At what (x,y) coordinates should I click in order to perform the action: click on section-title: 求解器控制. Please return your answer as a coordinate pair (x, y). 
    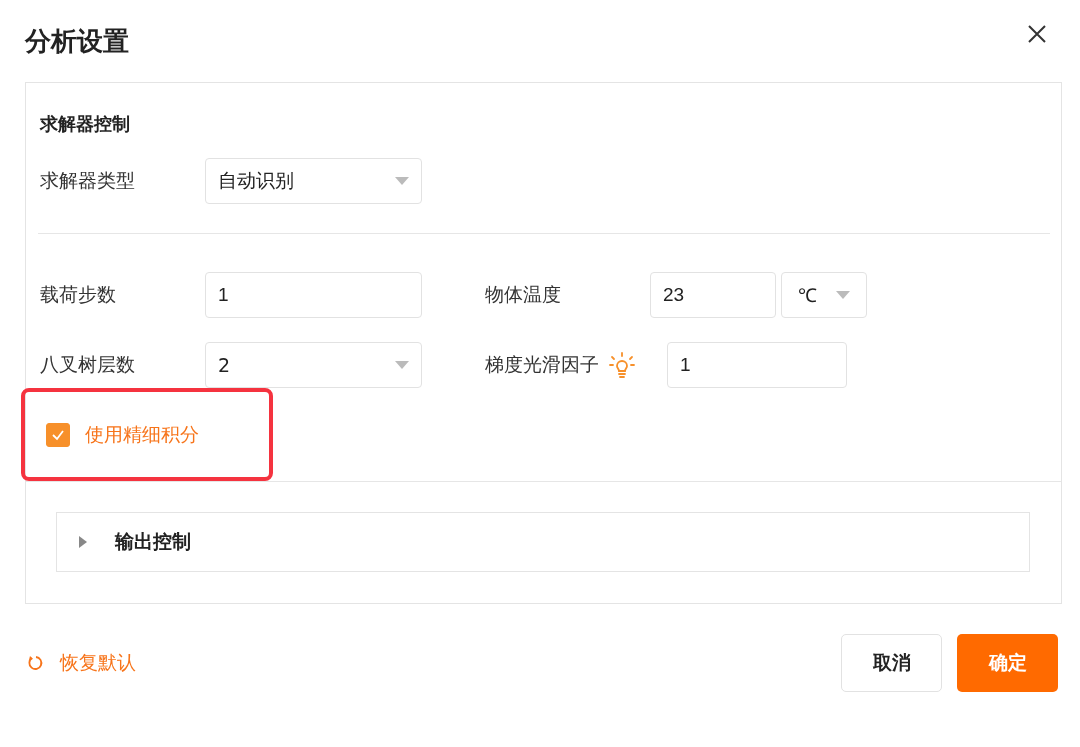
    Looking at the image, I should click on (85, 124).